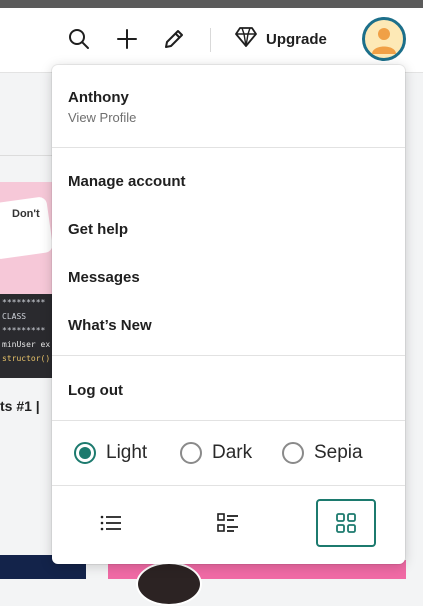 This screenshot has width=423, height=606. What do you see at coordinates (26, 155) in the screenshot?
I see `background-divider` at bounding box center [26, 155].